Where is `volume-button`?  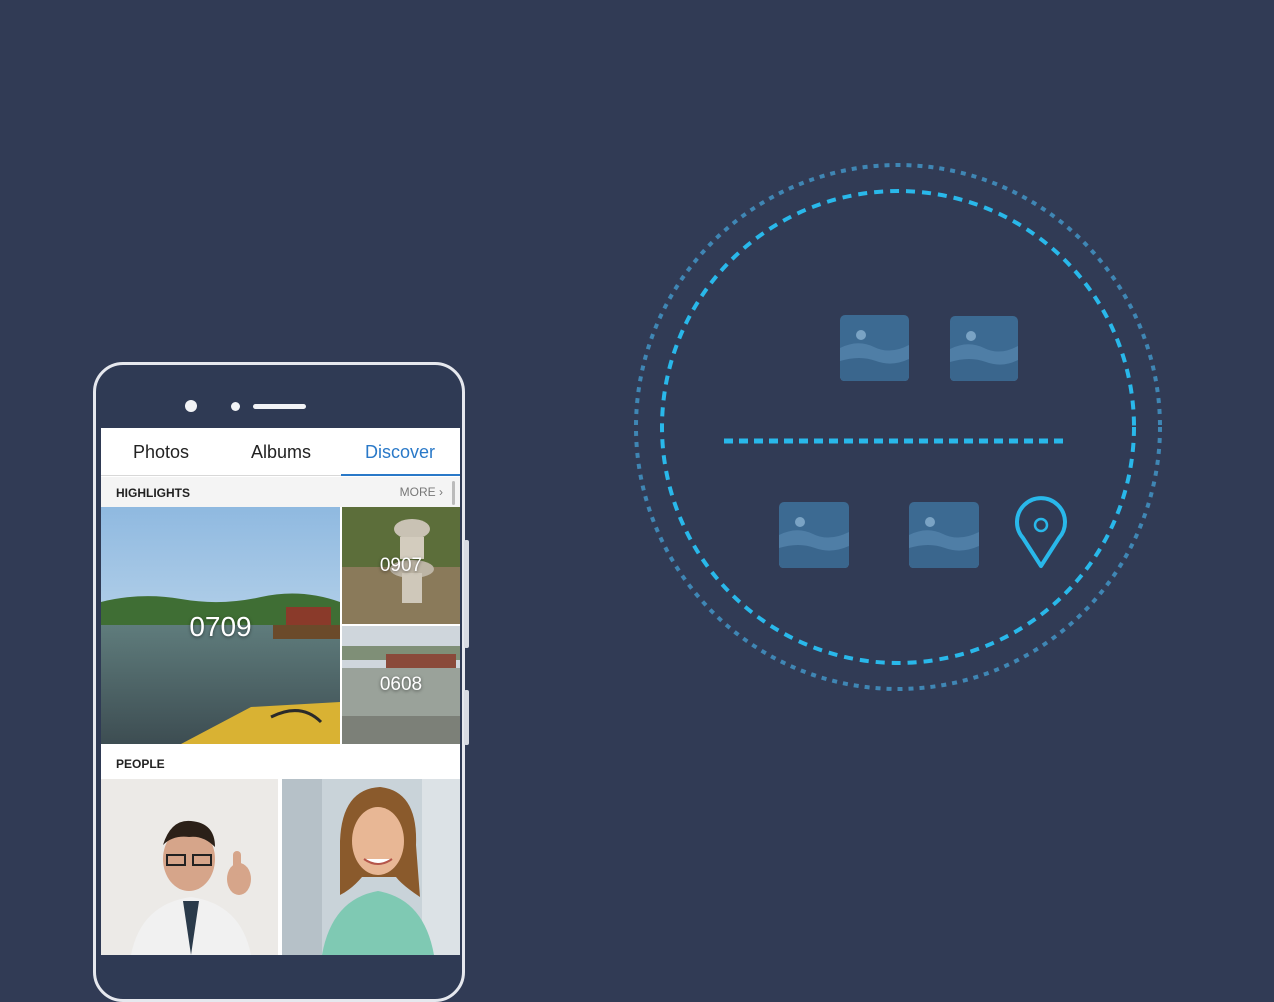 volume-button is located at coordinates (466, 594).